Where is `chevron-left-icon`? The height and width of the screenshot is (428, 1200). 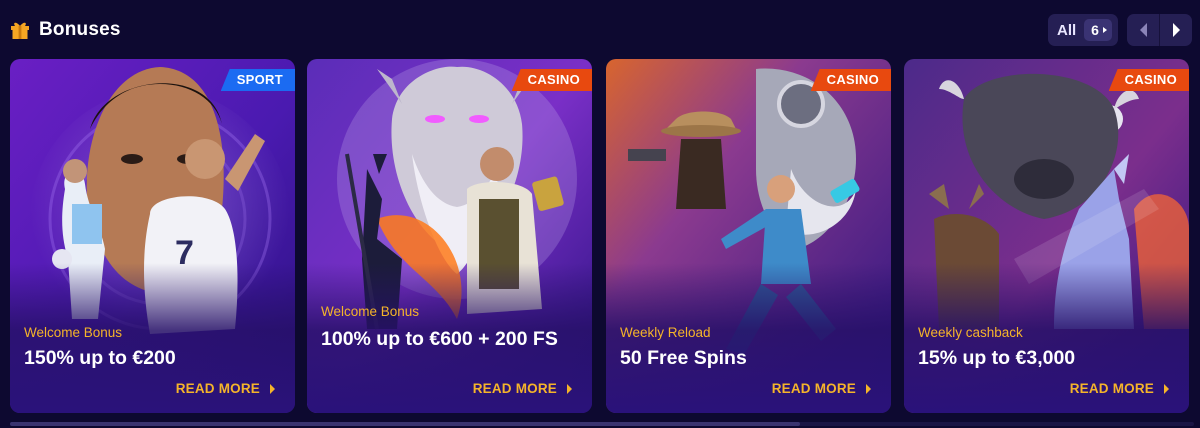
chevron-left-icon is located at coordinates (1143, 30).